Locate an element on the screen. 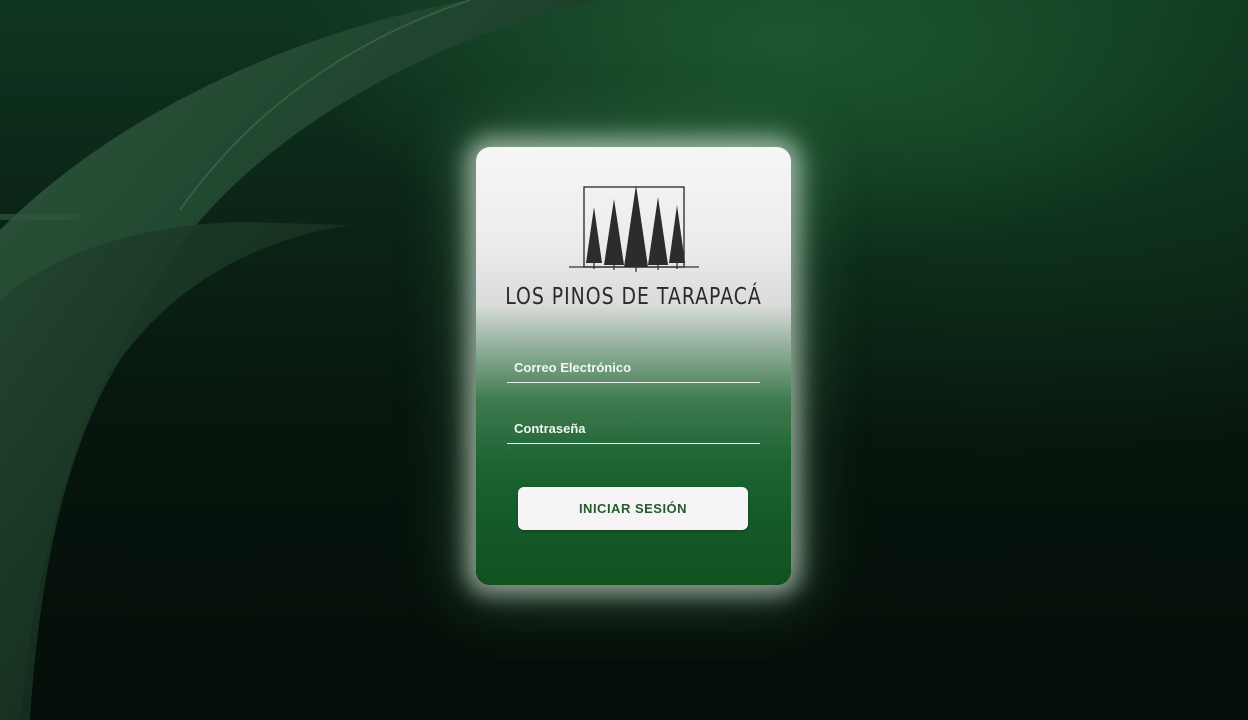 Image resolution: width=1248 pixels, height=720 pixels. pine-trees-icon is located at coordinates (633, 228).